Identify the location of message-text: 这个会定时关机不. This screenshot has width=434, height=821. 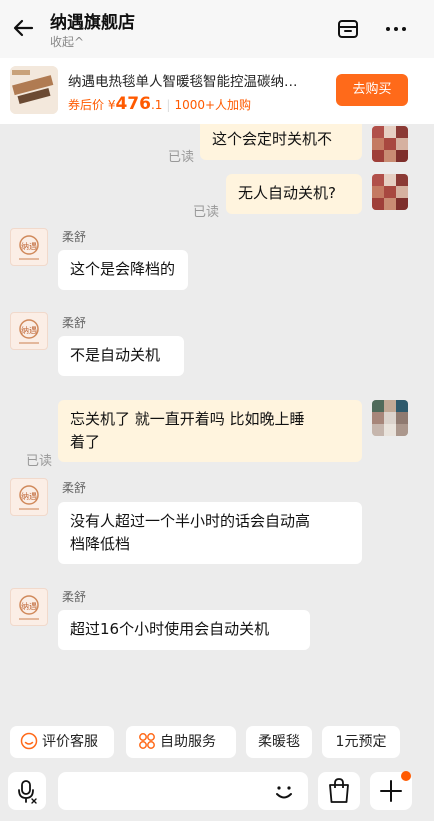
(272, 139).